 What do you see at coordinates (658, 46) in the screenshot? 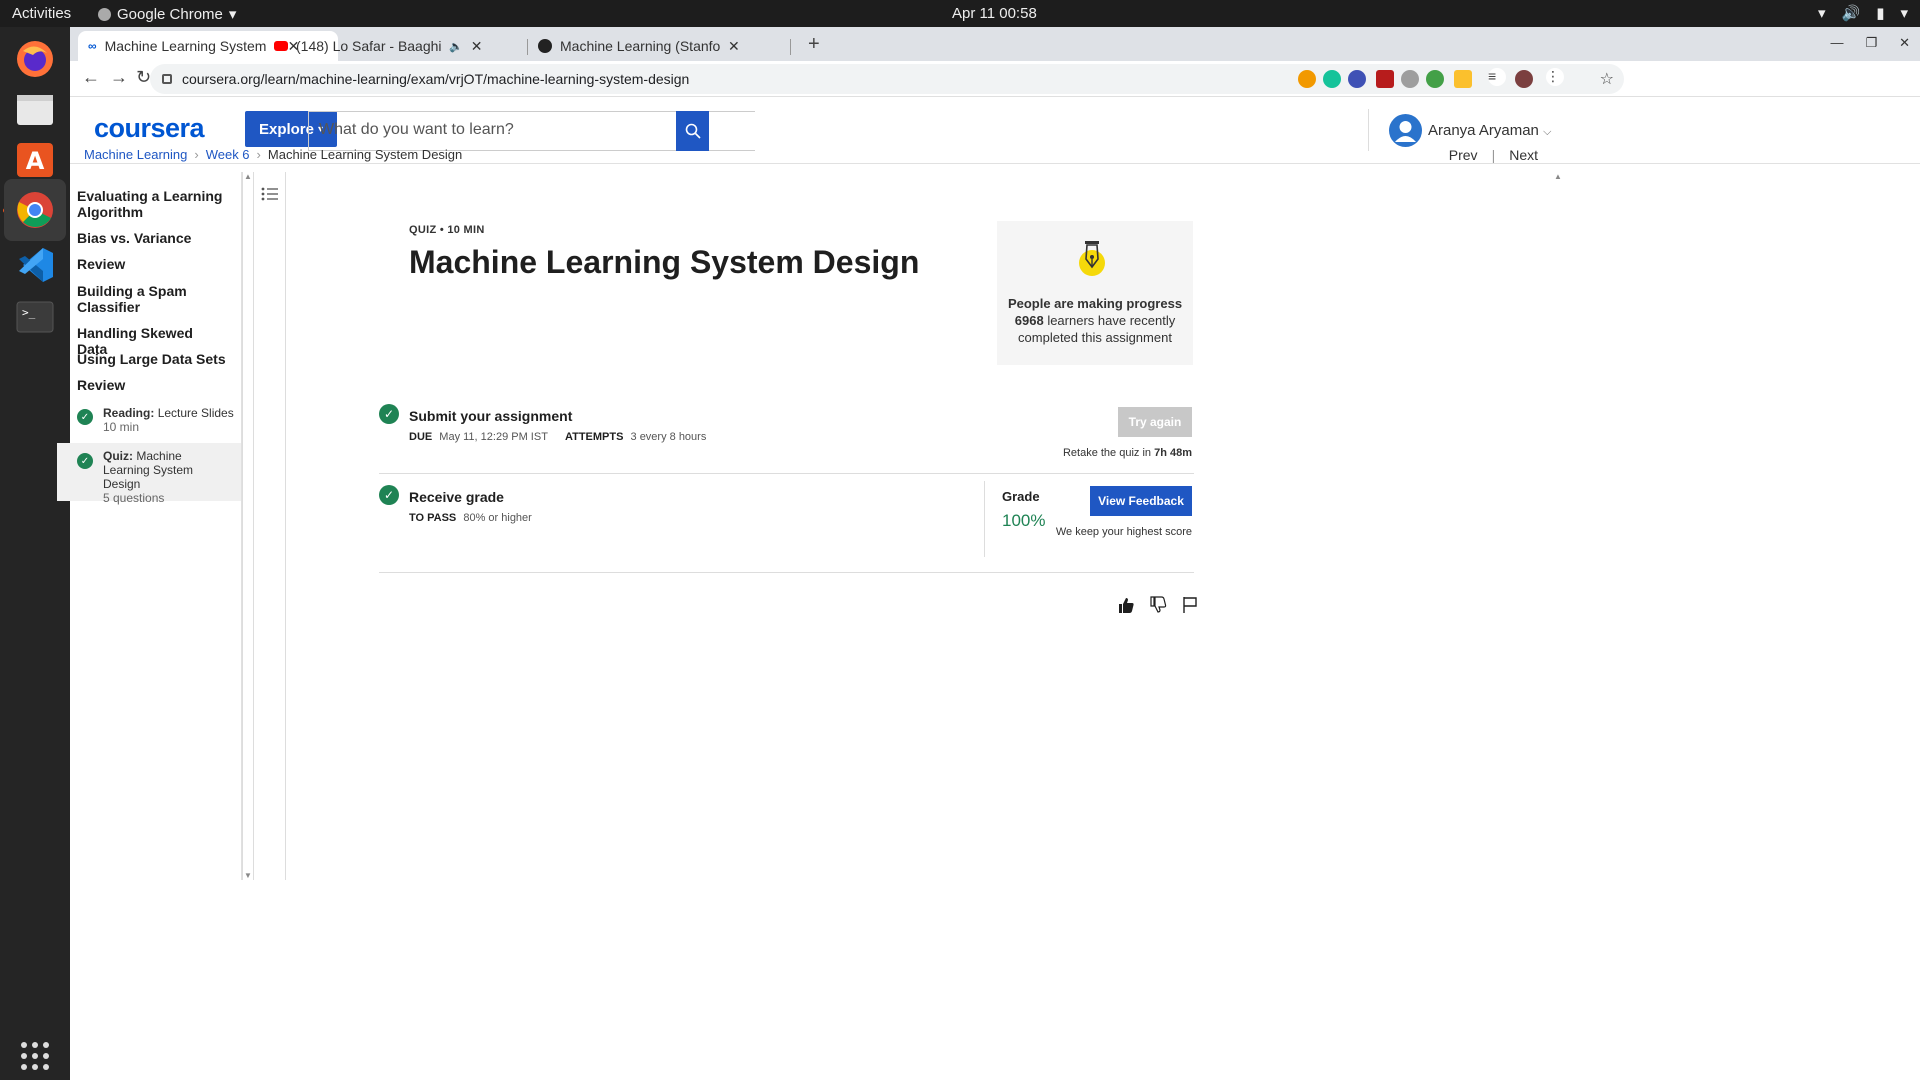
I see `tab-github: Machine Learning (Stanfo ✕` at bounding box center [658, 46].